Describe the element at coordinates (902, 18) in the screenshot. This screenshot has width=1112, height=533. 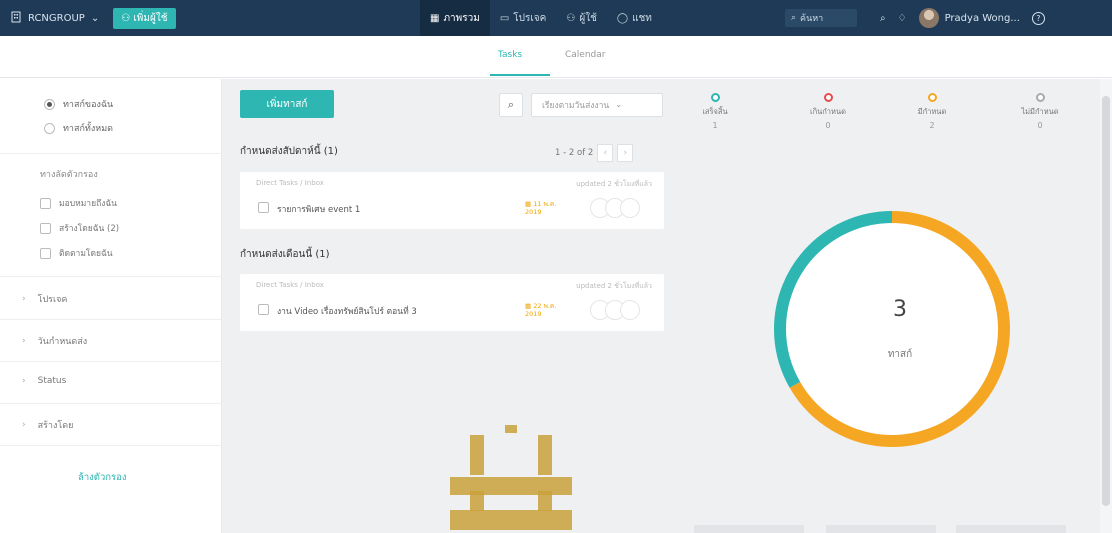
I see `bell-icon: ♢` at that location.